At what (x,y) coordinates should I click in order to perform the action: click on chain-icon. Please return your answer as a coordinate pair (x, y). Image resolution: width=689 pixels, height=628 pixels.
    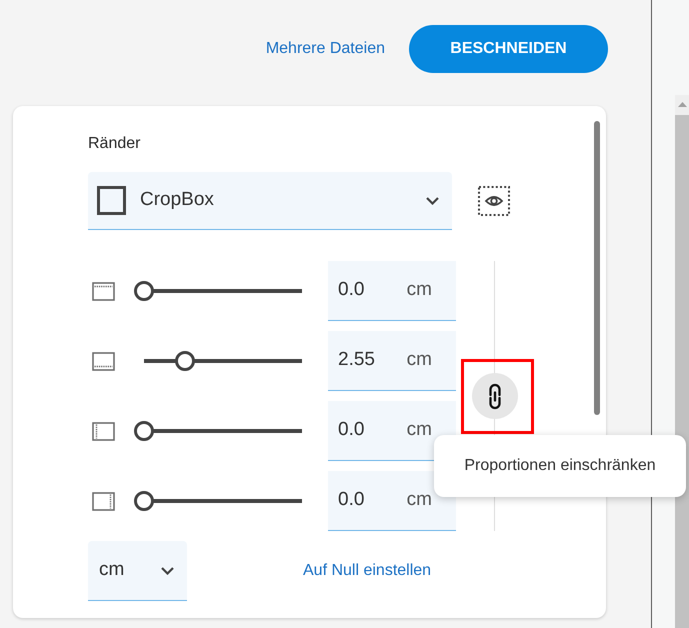
    Looking at the image, I should click on (495, 396).